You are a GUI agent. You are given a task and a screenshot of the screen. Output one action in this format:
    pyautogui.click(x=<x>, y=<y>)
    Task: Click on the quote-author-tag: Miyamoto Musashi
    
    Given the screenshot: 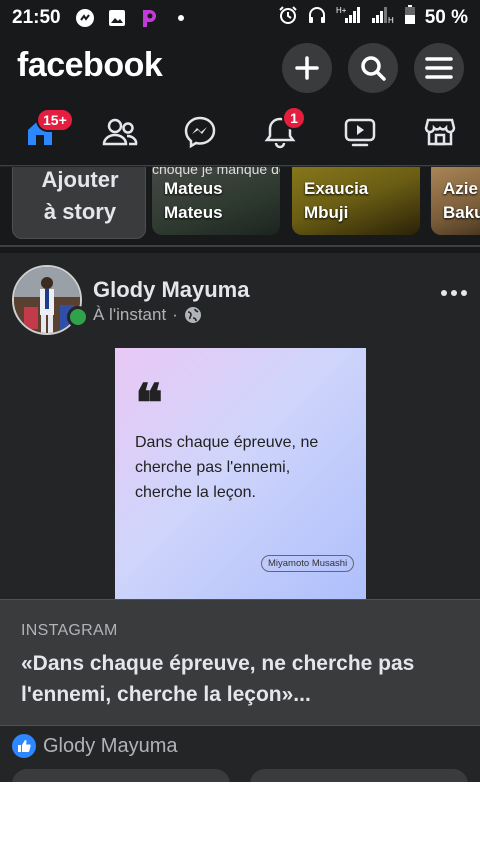 What is the action you would take?
    pyautogui.click(x=308, y=563)
    